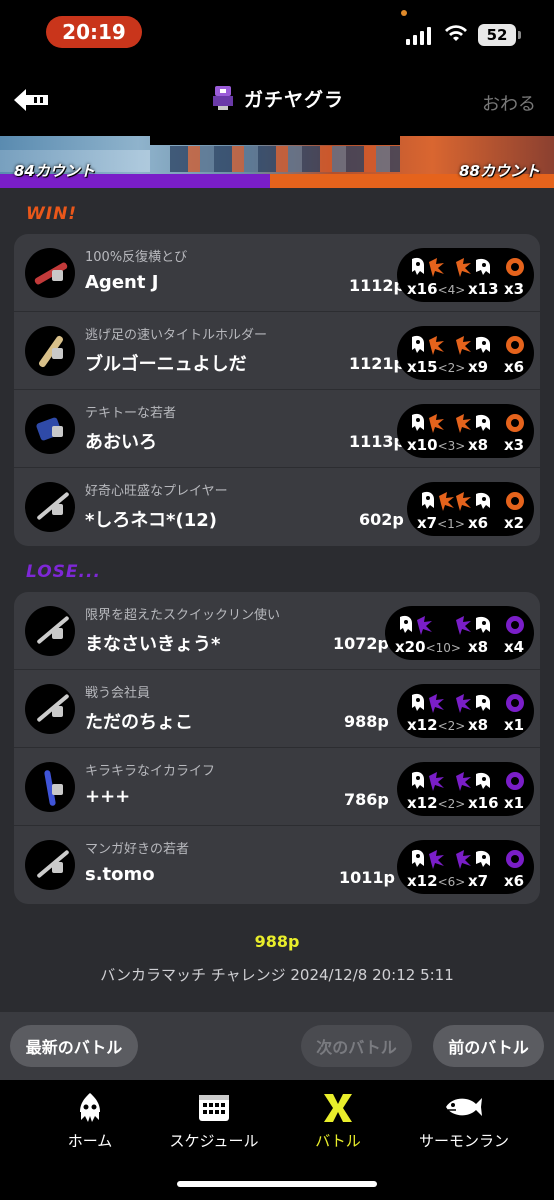 Image resolution: width=554 pixels, height=1200 pixels. Describe the element at coordinates (451, 882) in the screenshot. I see `assist-count: <6>` at that location.